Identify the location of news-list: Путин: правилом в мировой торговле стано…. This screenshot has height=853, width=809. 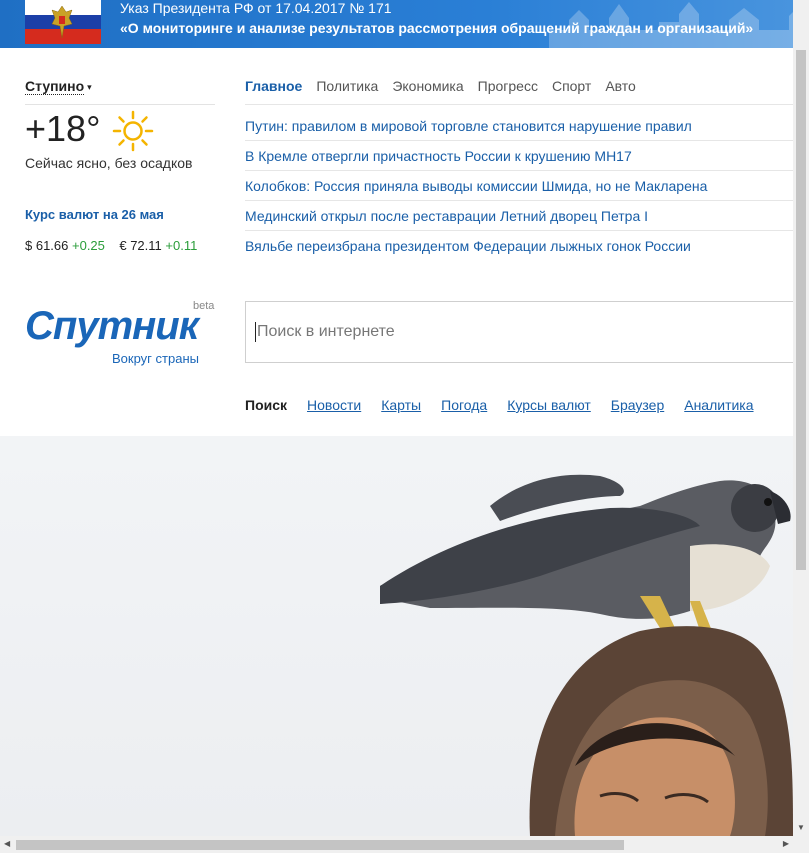
(527, 186).